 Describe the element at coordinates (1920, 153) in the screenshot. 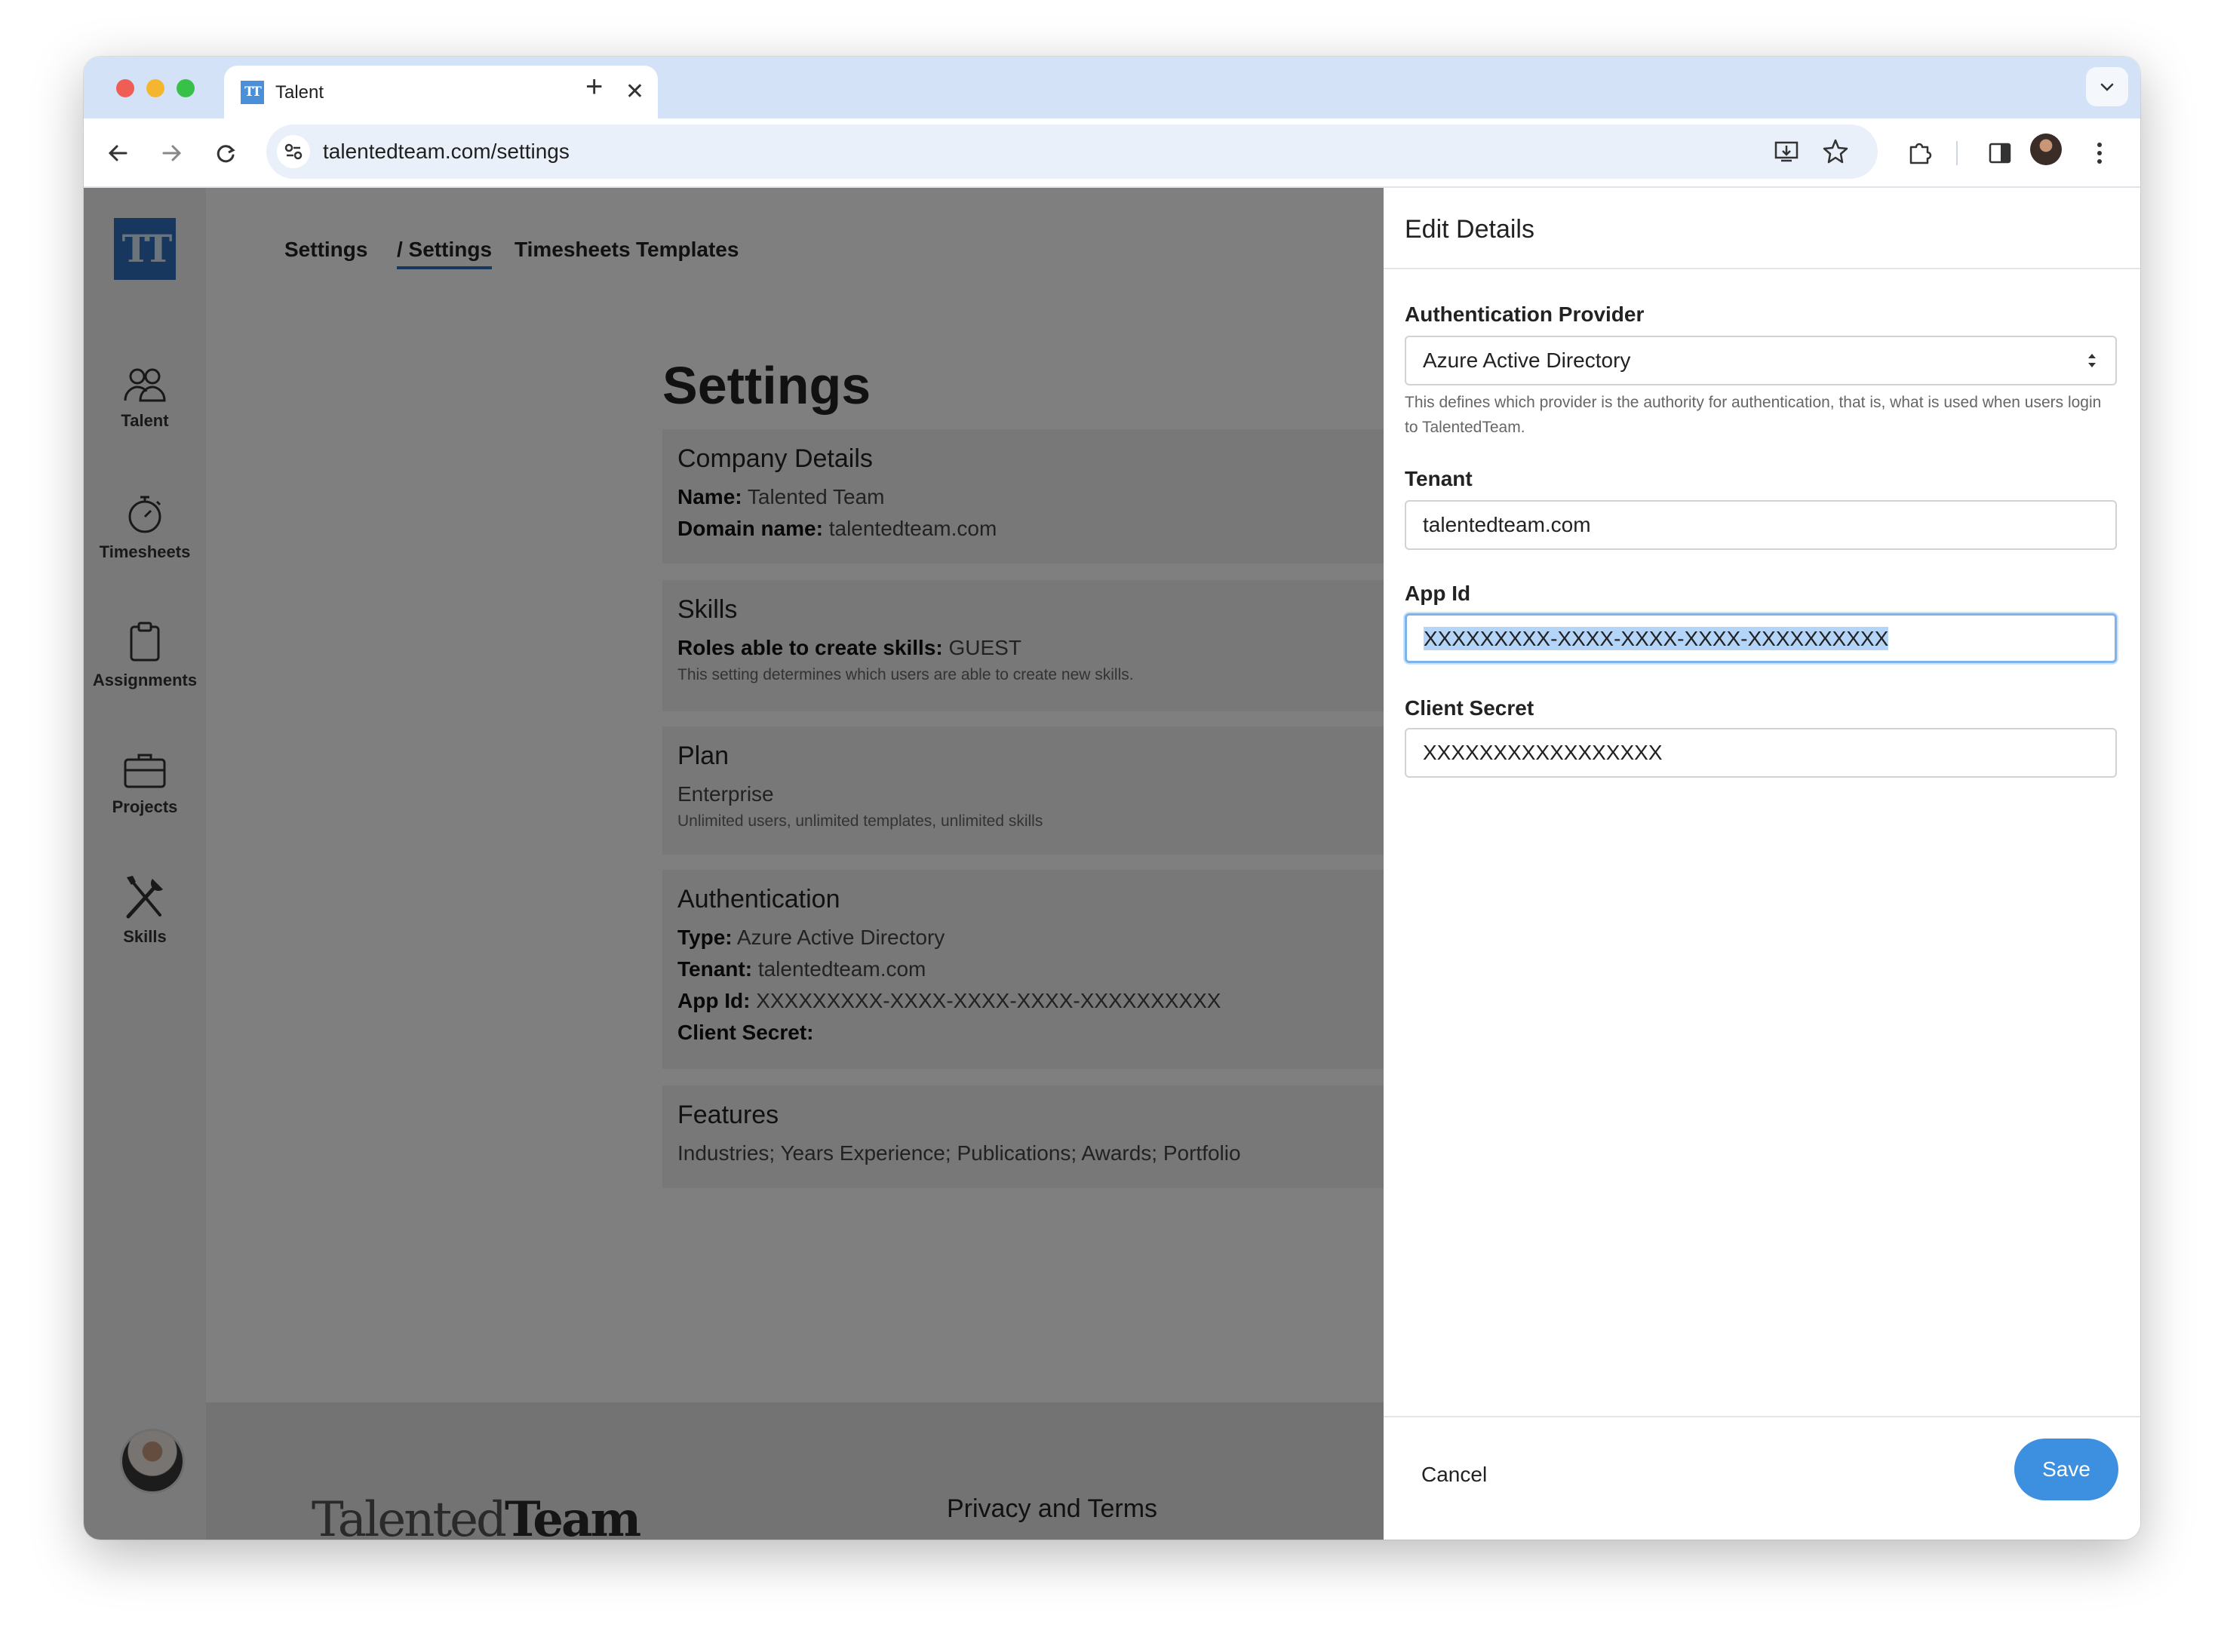

I see `extensions-icon` at that location.